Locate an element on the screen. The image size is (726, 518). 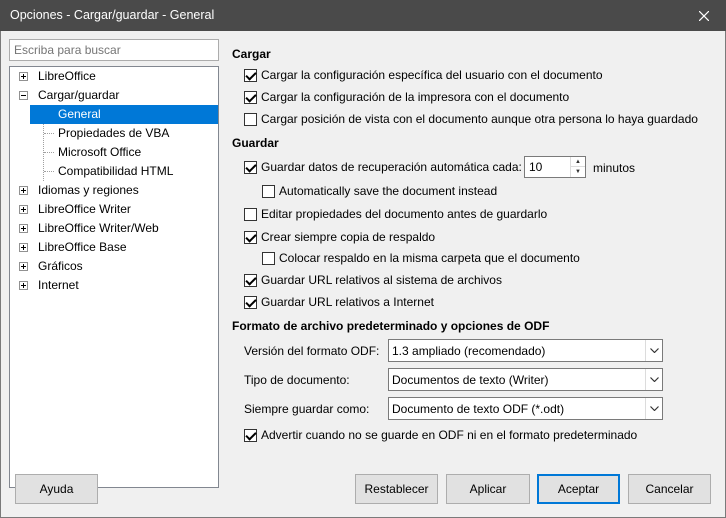
section-guardar-heading: Guardar is located at coordinates (255, 143).